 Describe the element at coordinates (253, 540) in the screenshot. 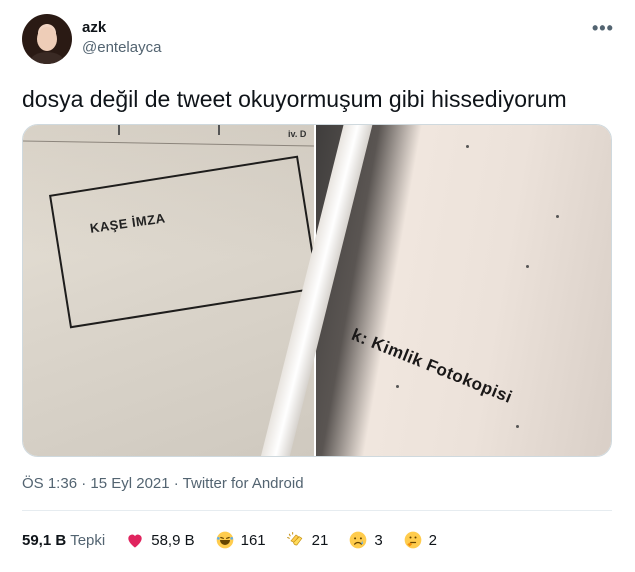

I see `laugh-count: 161` at that location.